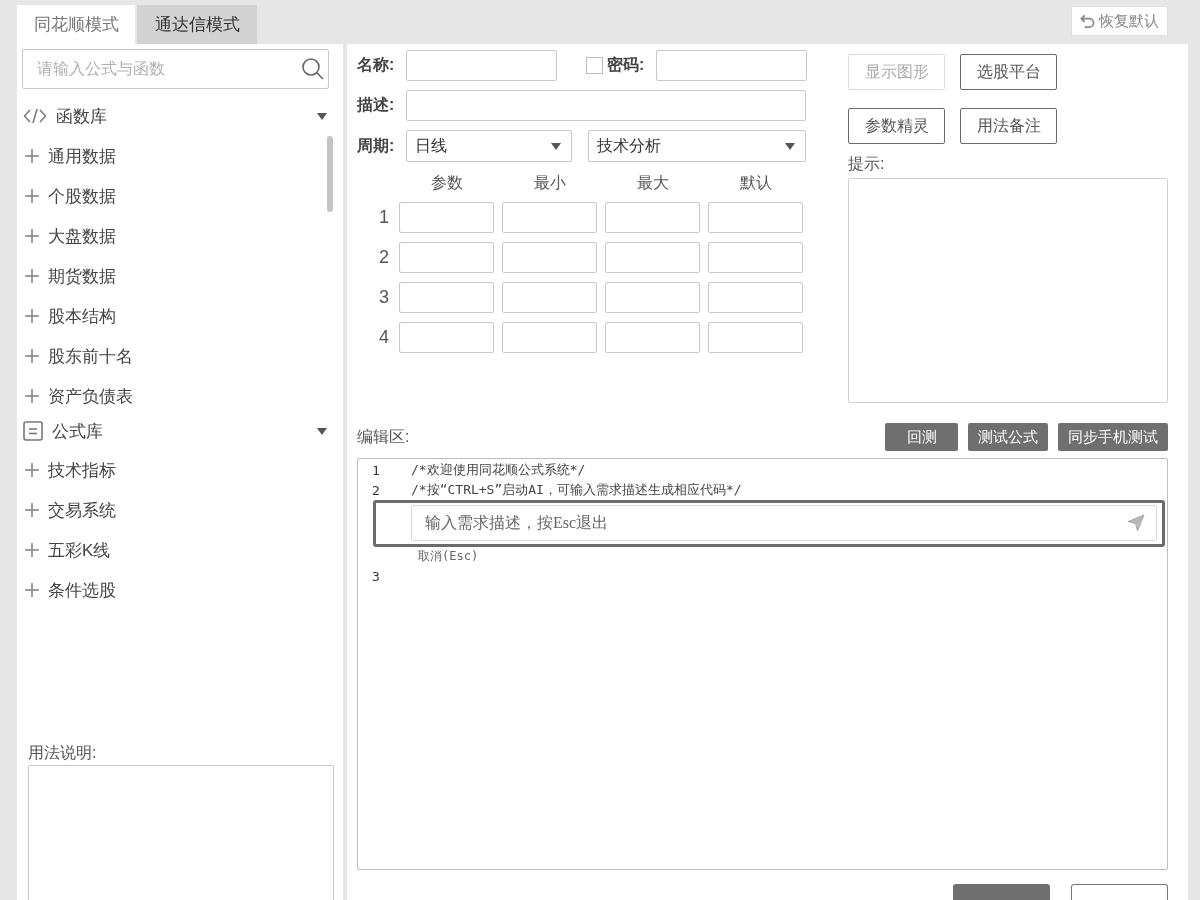  I want to click on mode-tab: 通达信模式, so click(197, 24).